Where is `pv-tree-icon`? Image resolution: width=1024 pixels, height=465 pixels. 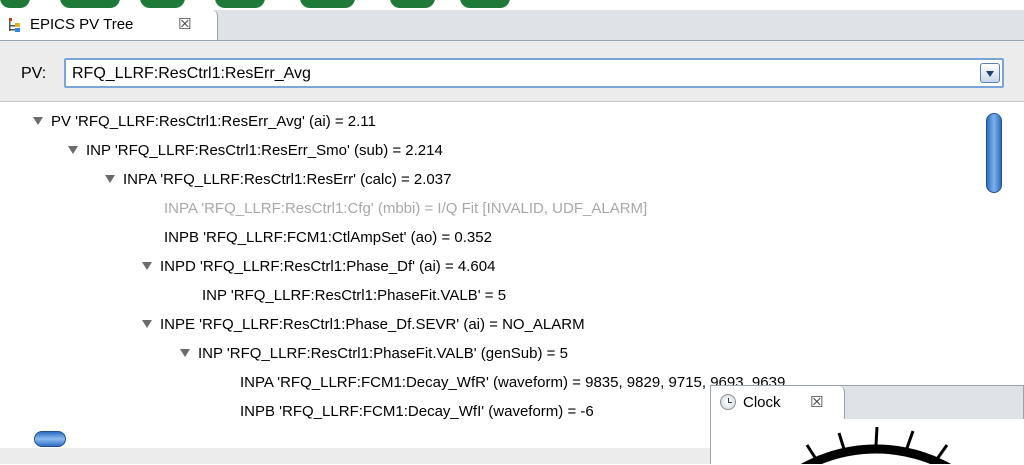
pv-tree-icon is located at coordinates (14, 25).